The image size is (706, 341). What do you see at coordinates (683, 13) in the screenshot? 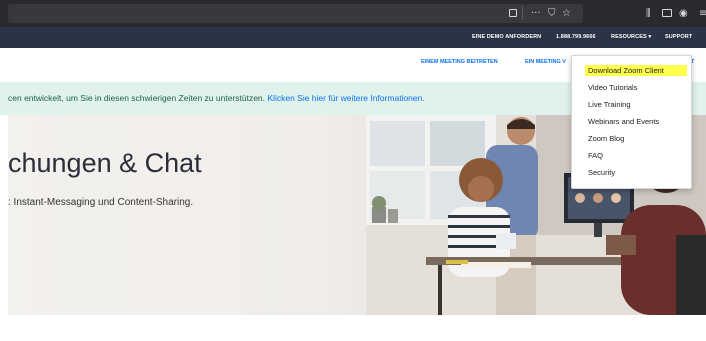
I see `account-icon: ◉` at bounding box center [683, 13].